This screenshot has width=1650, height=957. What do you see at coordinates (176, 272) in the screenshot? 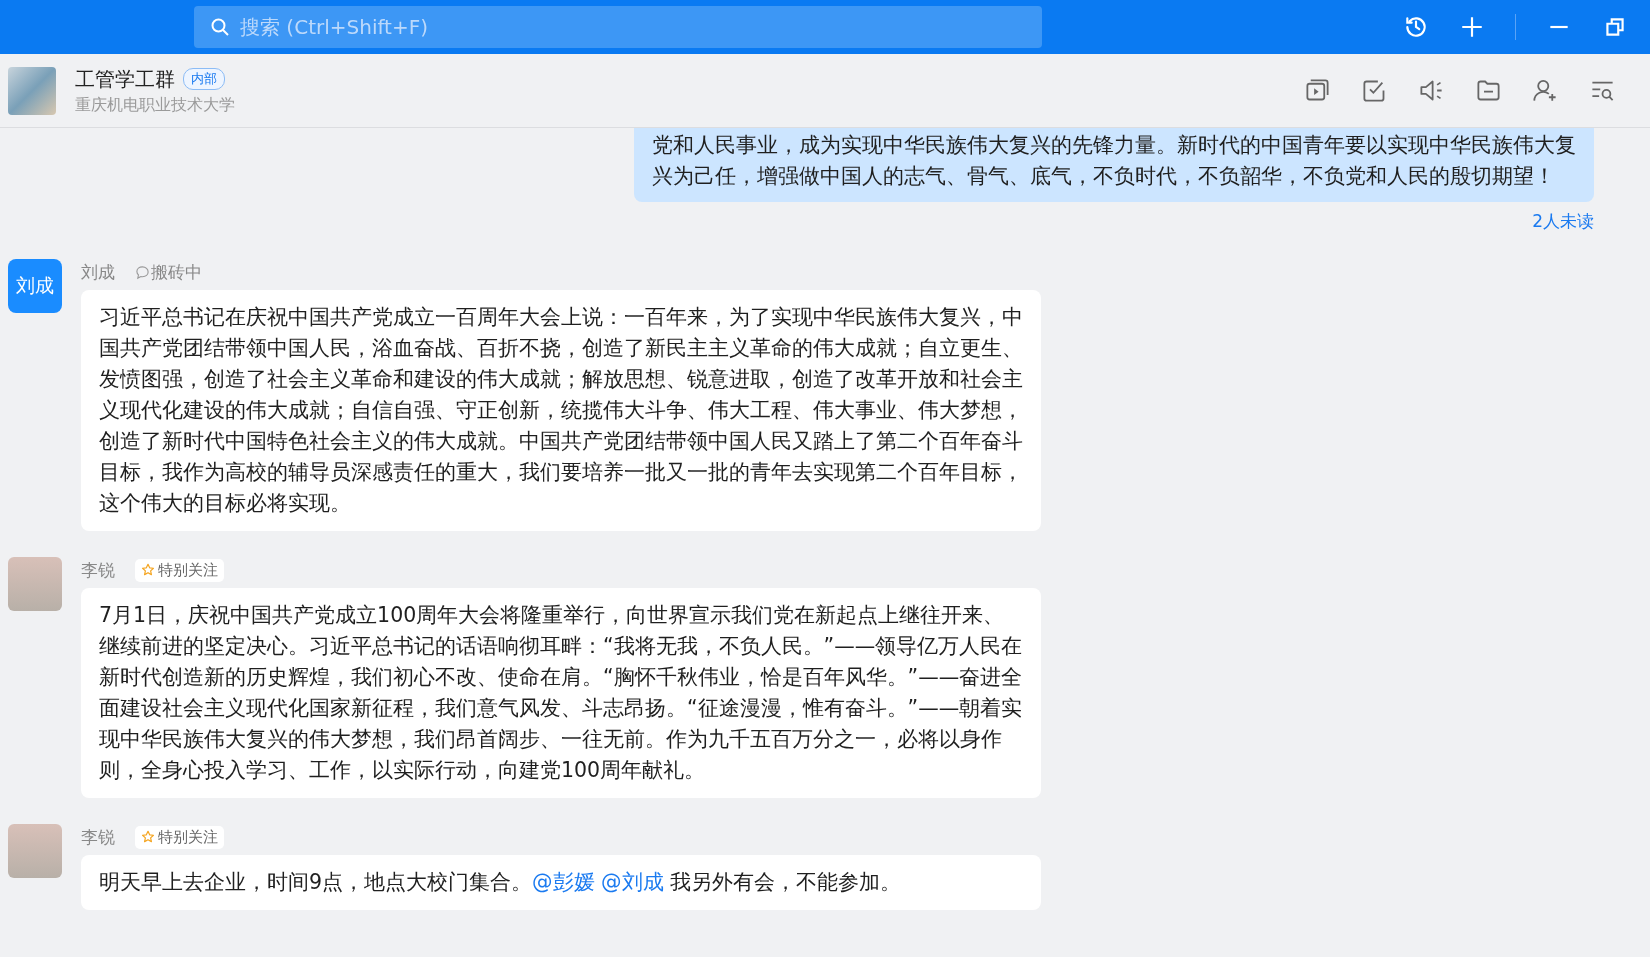
I see `status-text: 搬砖中` at bounding box center [176, 272].